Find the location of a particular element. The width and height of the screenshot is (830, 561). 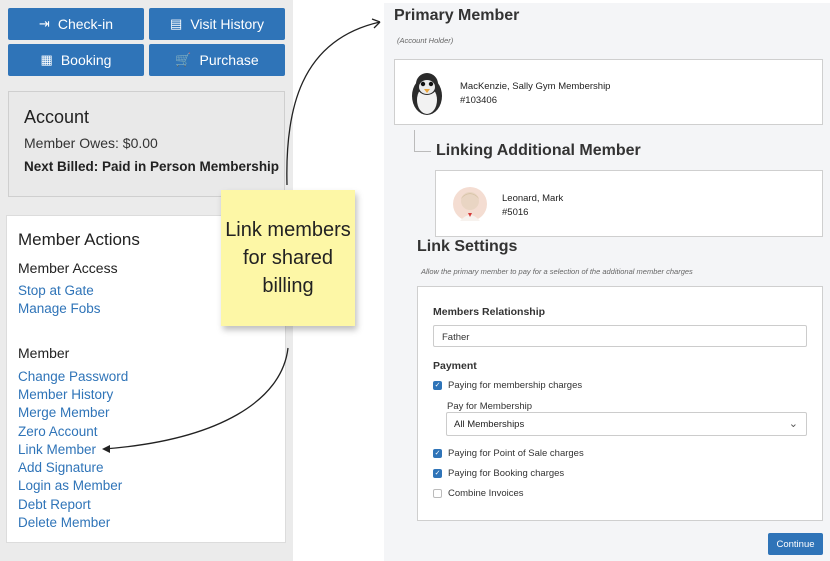

pay-for-membership-label: Pay for Membership is located at coordinates (490, 406).